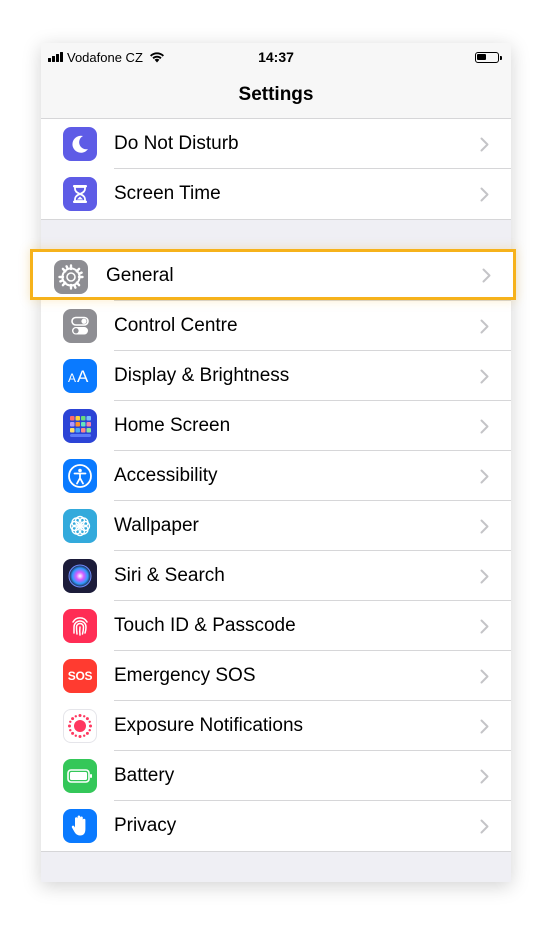 The image size is (550, 927). What do you see at coordinates (209, 725) in the screenshot?
I see `row-label: Exposure Notifications` at bounding box center [209, 725].